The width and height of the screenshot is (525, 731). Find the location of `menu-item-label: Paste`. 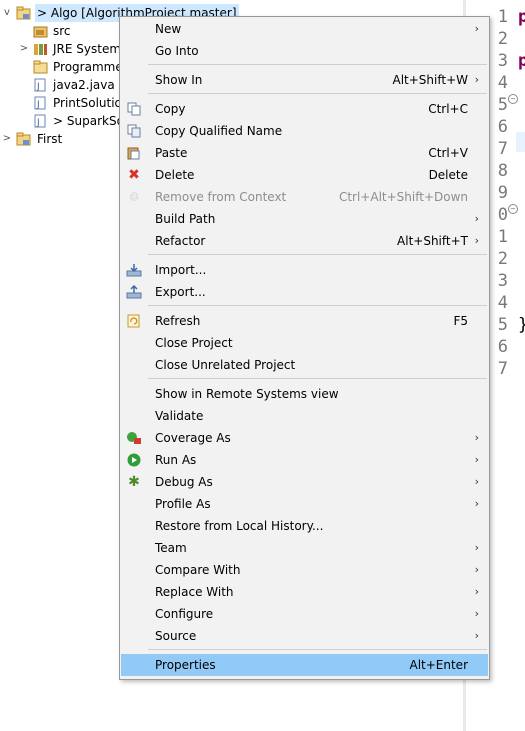

menu-item-label: Paste is located at coordinates (171, 153).